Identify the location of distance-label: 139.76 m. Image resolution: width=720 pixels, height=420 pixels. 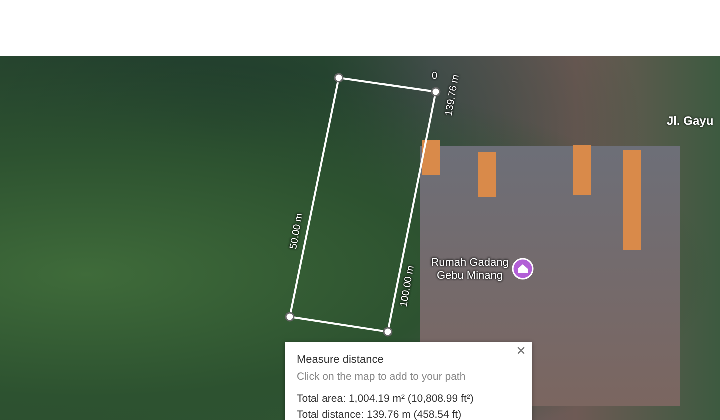
(453, 95).